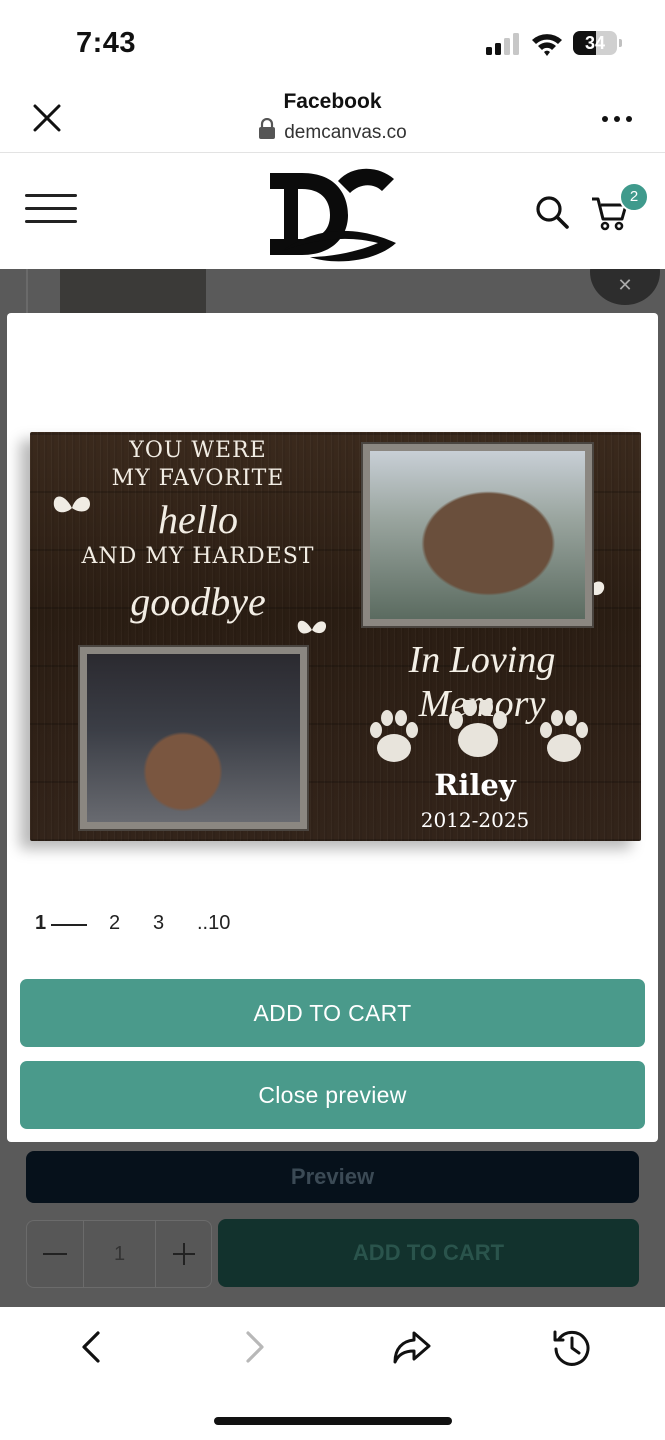 This screenshot has height=1440, width=665. What do you see at coordinates (213, 923) in the screenshot?
I see `page-indicator-last: ..10` at bounding box center [213, 923].